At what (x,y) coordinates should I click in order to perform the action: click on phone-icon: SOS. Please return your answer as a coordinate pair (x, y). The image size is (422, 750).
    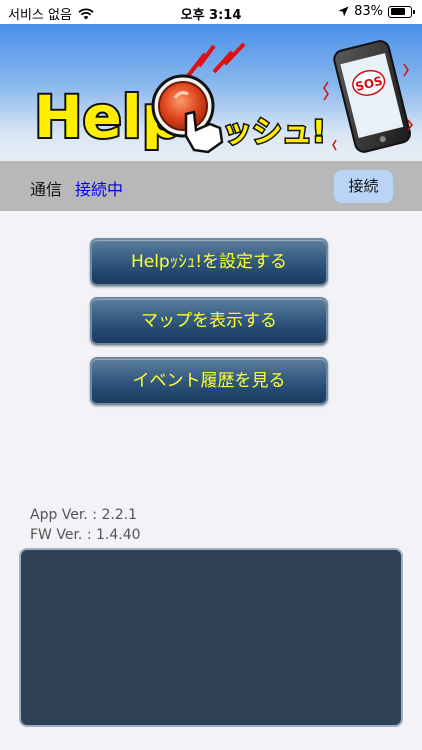
    Looking at the image, I should click on (372, 96).